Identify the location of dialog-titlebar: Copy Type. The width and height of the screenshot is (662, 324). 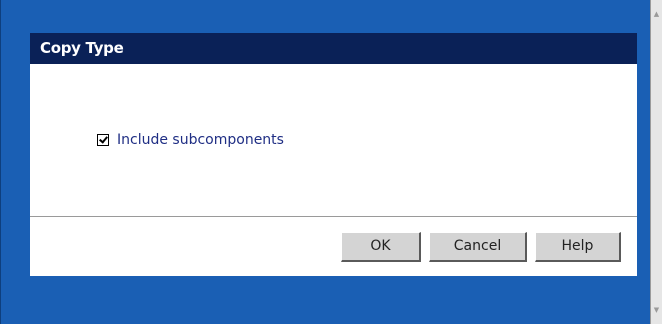
(333, 48).